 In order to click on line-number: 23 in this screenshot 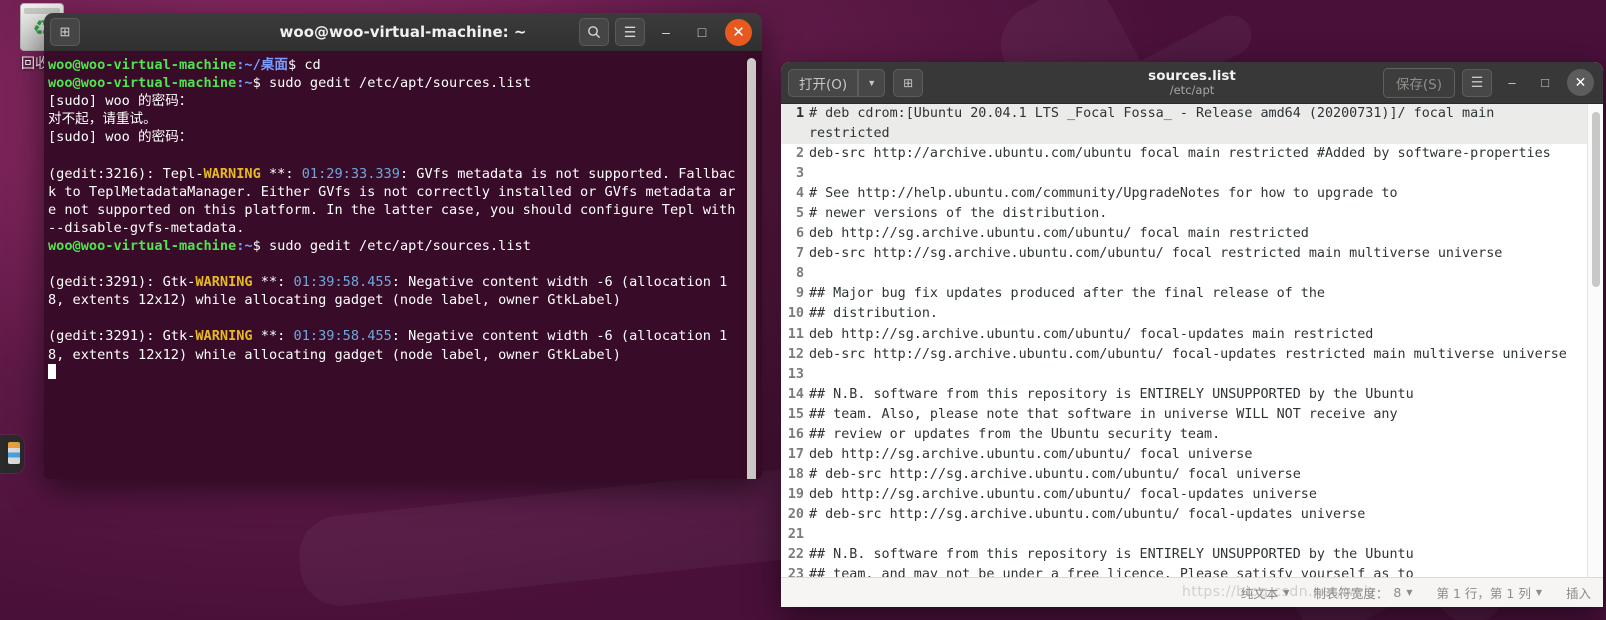, I will do `click(795, 572)`.